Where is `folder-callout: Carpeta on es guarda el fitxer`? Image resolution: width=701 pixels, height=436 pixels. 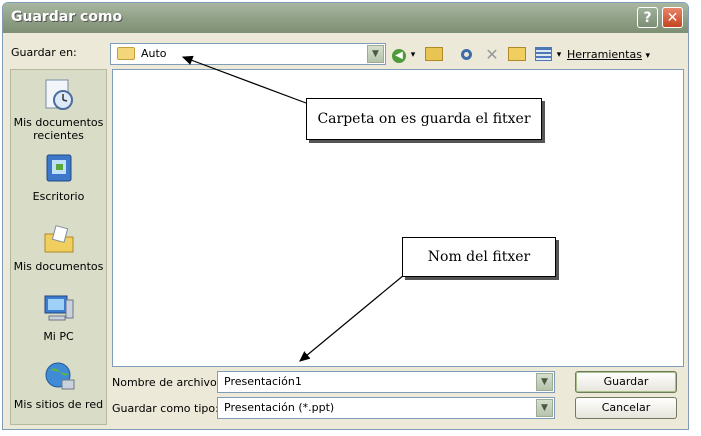
folder-callout: Carpeta on es guarda el fitxer is located at coordinates (424, 119).